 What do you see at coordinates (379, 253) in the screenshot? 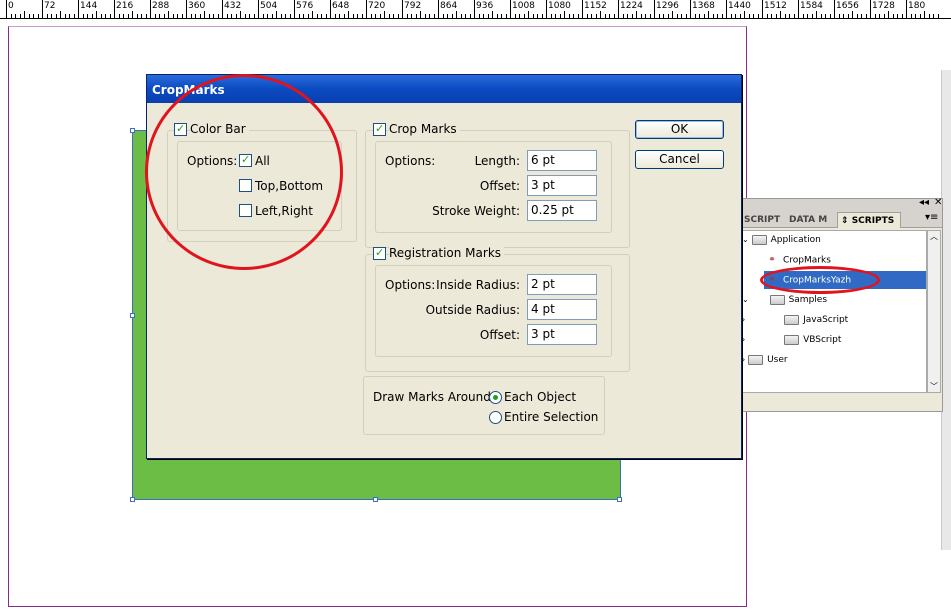
I see `registration-marks-checkbox` at bounding box center [379, 253].